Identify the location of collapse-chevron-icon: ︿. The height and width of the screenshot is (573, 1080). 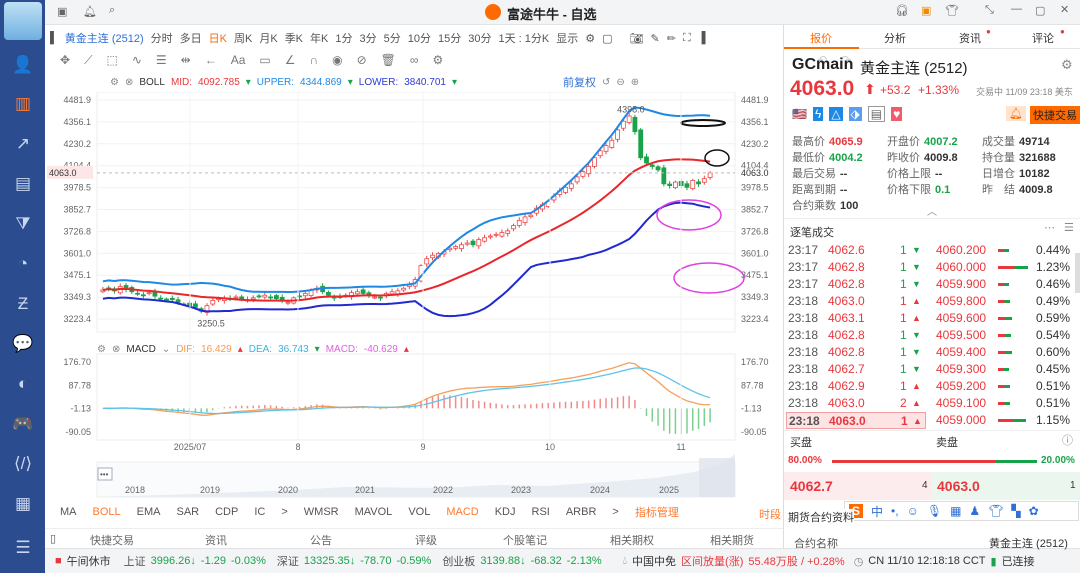
(932, 210).